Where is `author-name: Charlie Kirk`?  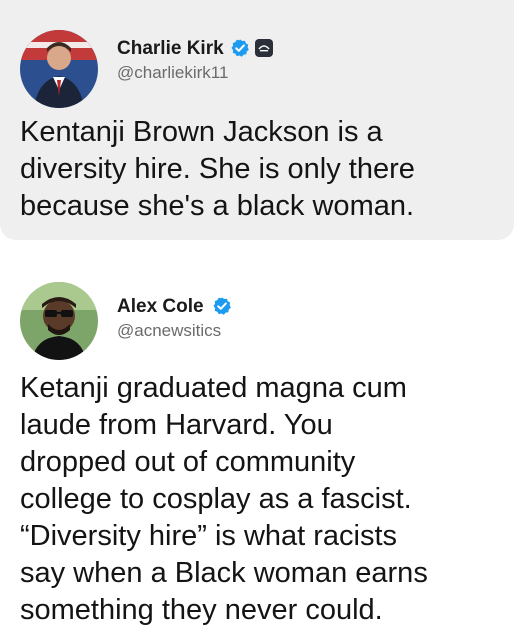
author-name: Charlie Kirk is located at coordinates (170, 49).